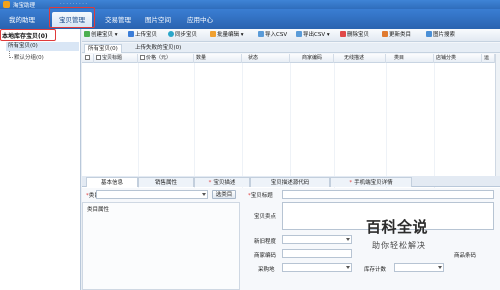  Describe the element at coordinates (87, 34) in the screenshot. I see `plus-icon` at that location.